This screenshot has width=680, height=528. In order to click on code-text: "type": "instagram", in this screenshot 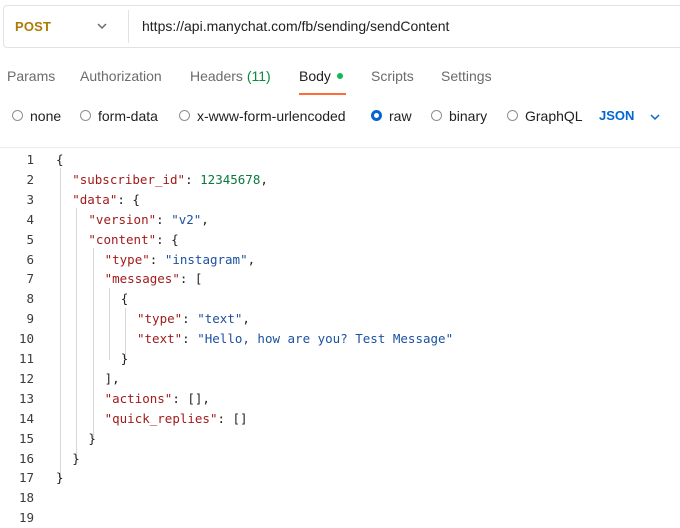, I will do `click(180, 260)`.